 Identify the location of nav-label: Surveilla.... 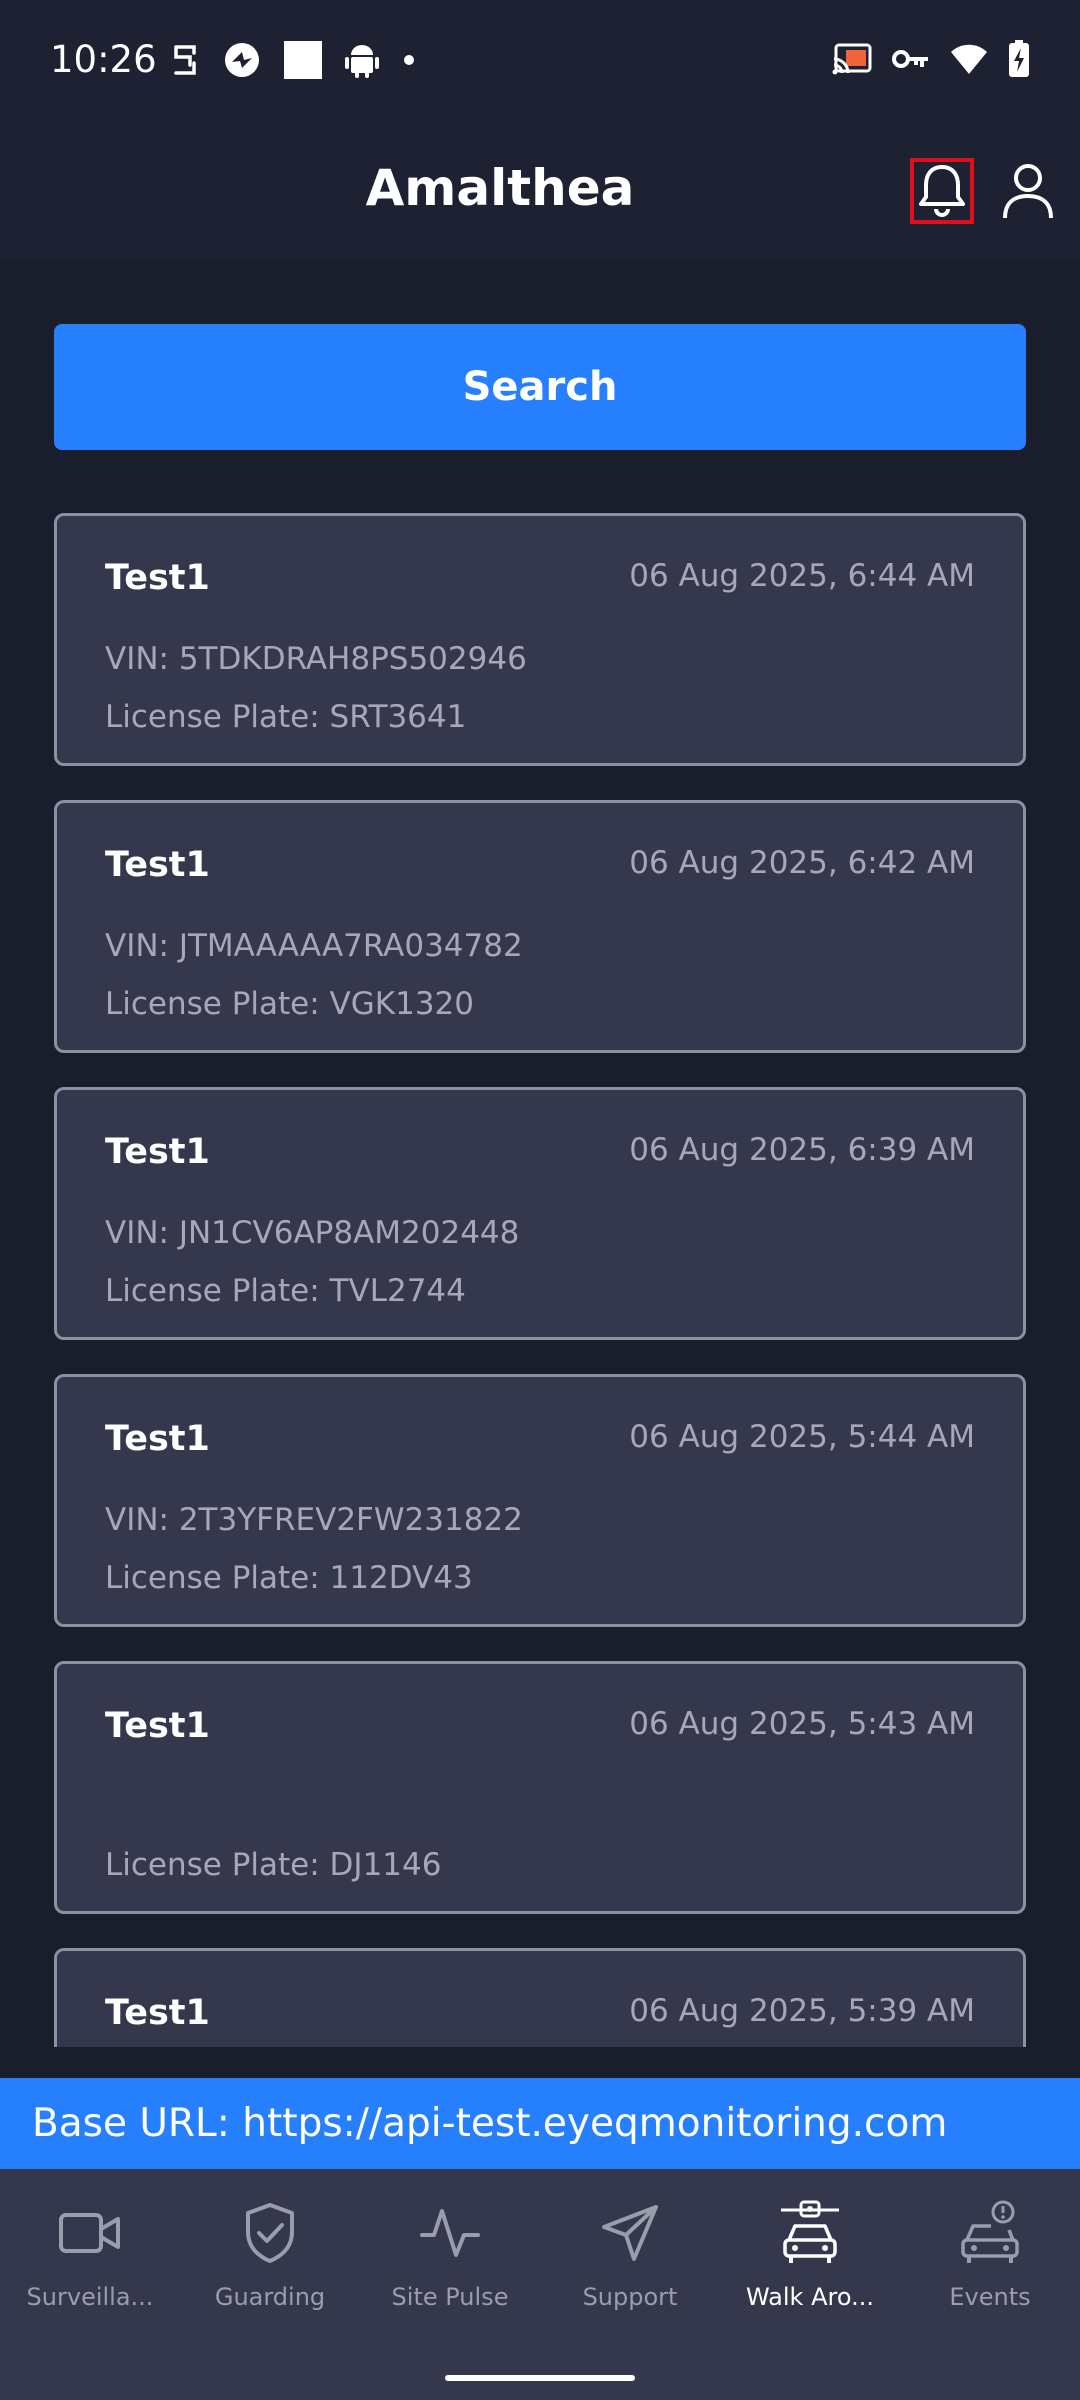
(90, 2297).